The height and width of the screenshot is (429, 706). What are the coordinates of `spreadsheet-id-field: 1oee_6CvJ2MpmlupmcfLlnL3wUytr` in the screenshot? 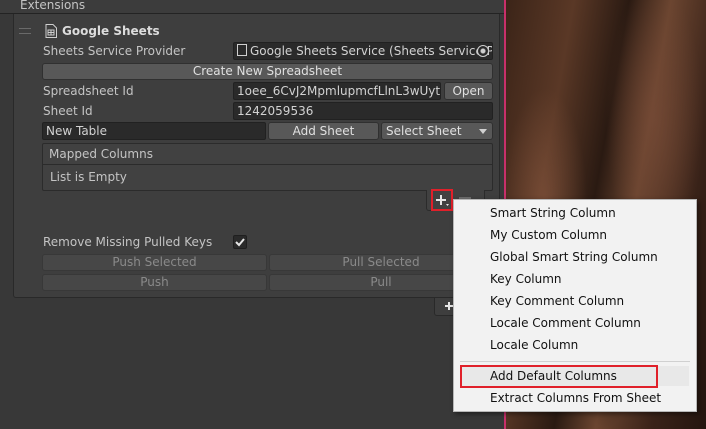 It's located at (337, 91).